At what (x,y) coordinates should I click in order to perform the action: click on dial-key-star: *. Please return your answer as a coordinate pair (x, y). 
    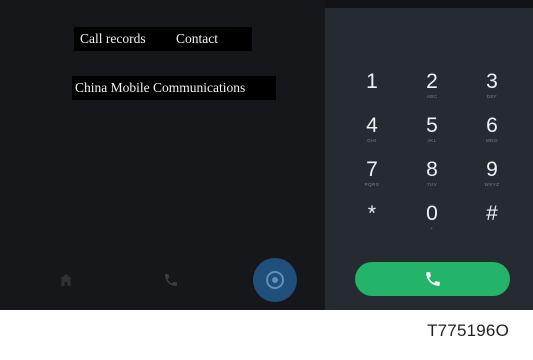
    Looking at the image, I should click on (372, 225).